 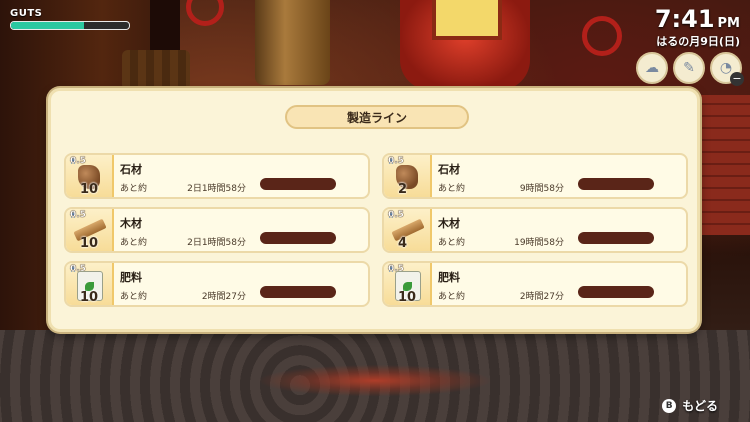 I want to click on item-quantity: 4, so click(x=403, y=243).